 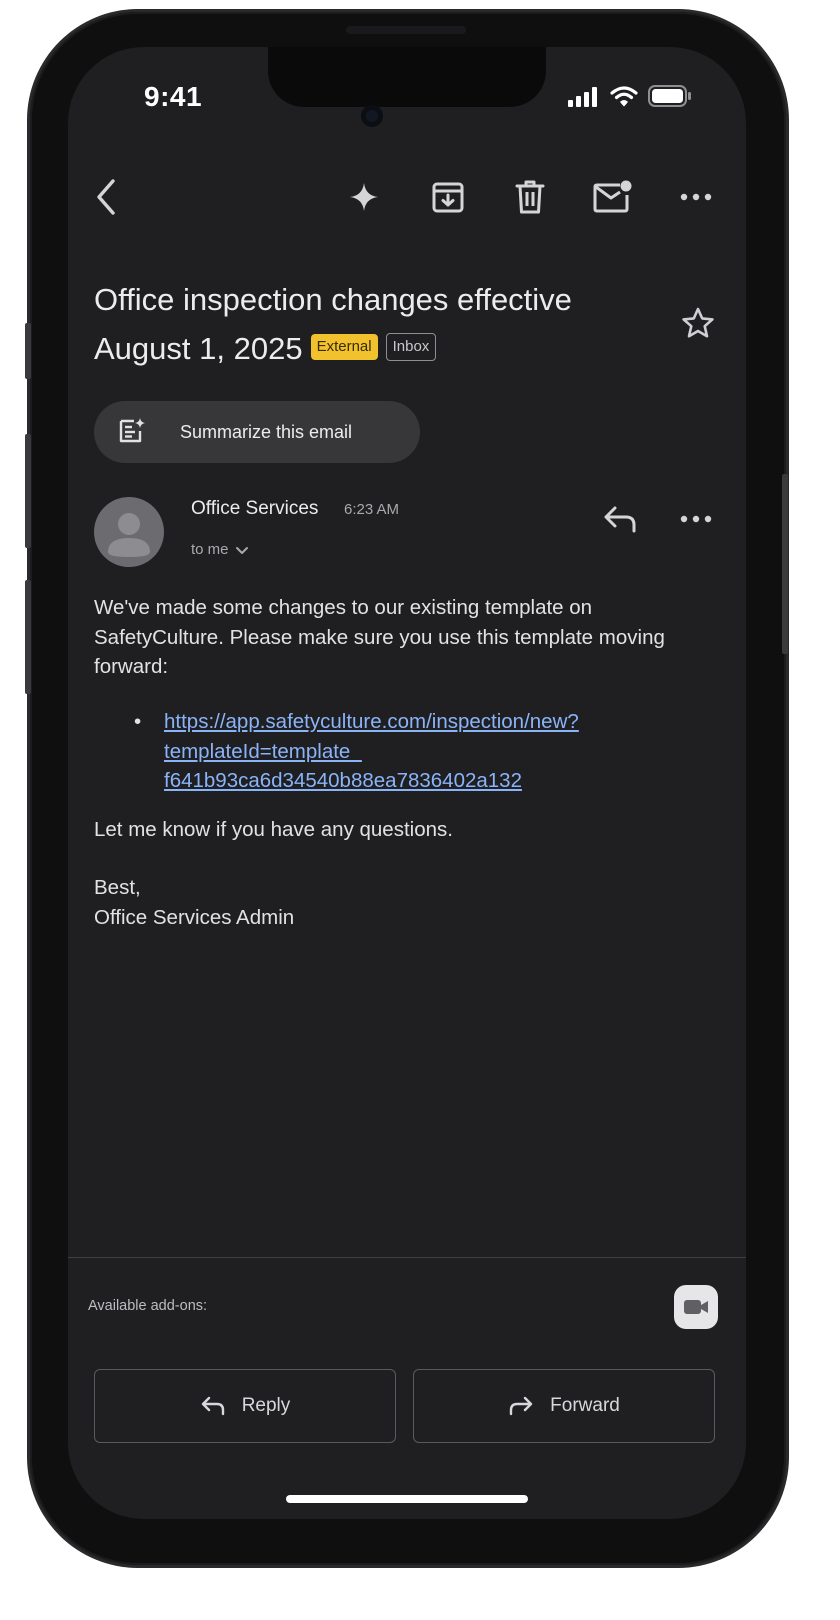 I want to click on signature: Best, Office Services Admin, so click(x=194, y=902).